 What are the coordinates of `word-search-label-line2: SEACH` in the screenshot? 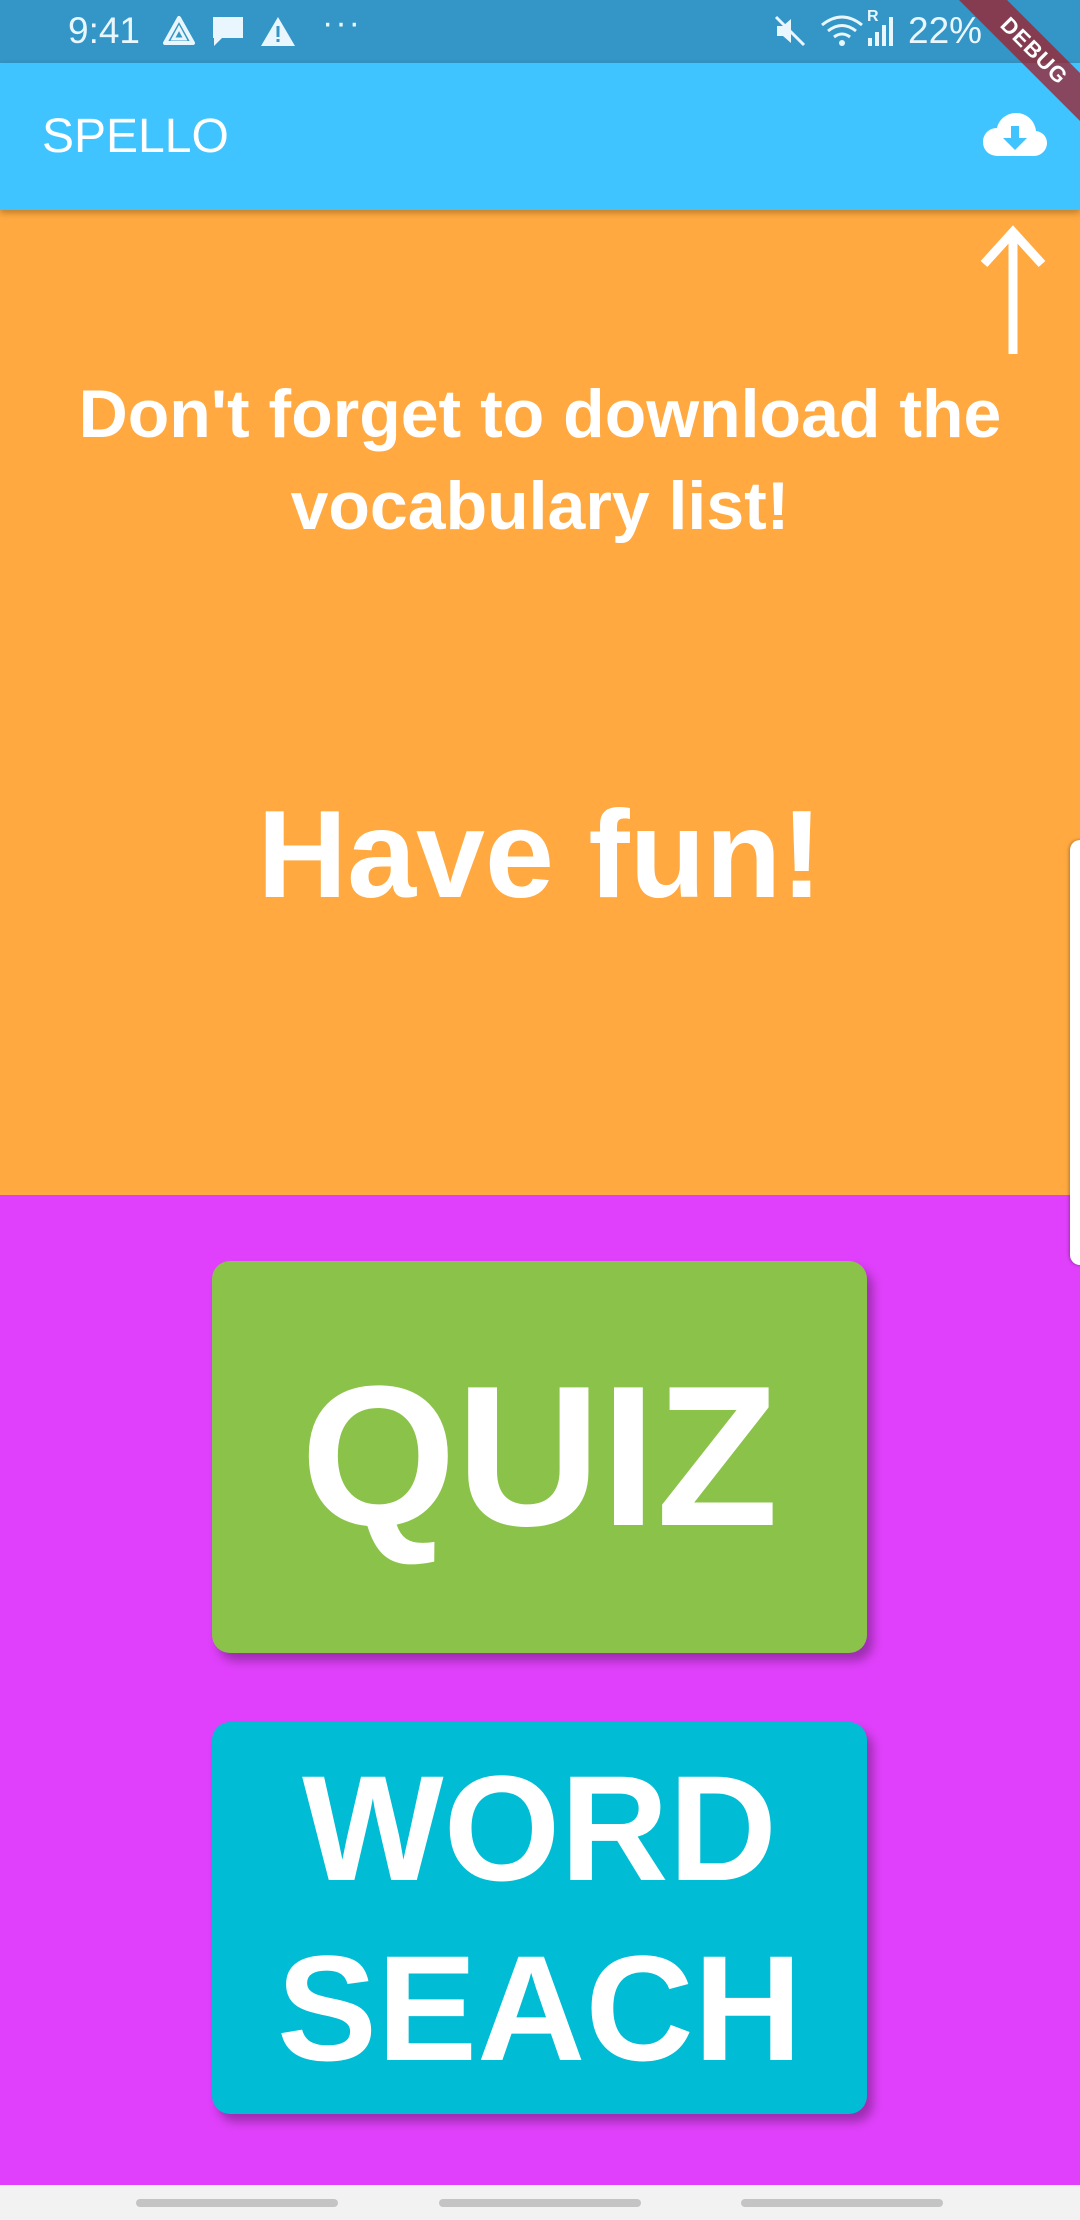 It's located at (539, 2008).